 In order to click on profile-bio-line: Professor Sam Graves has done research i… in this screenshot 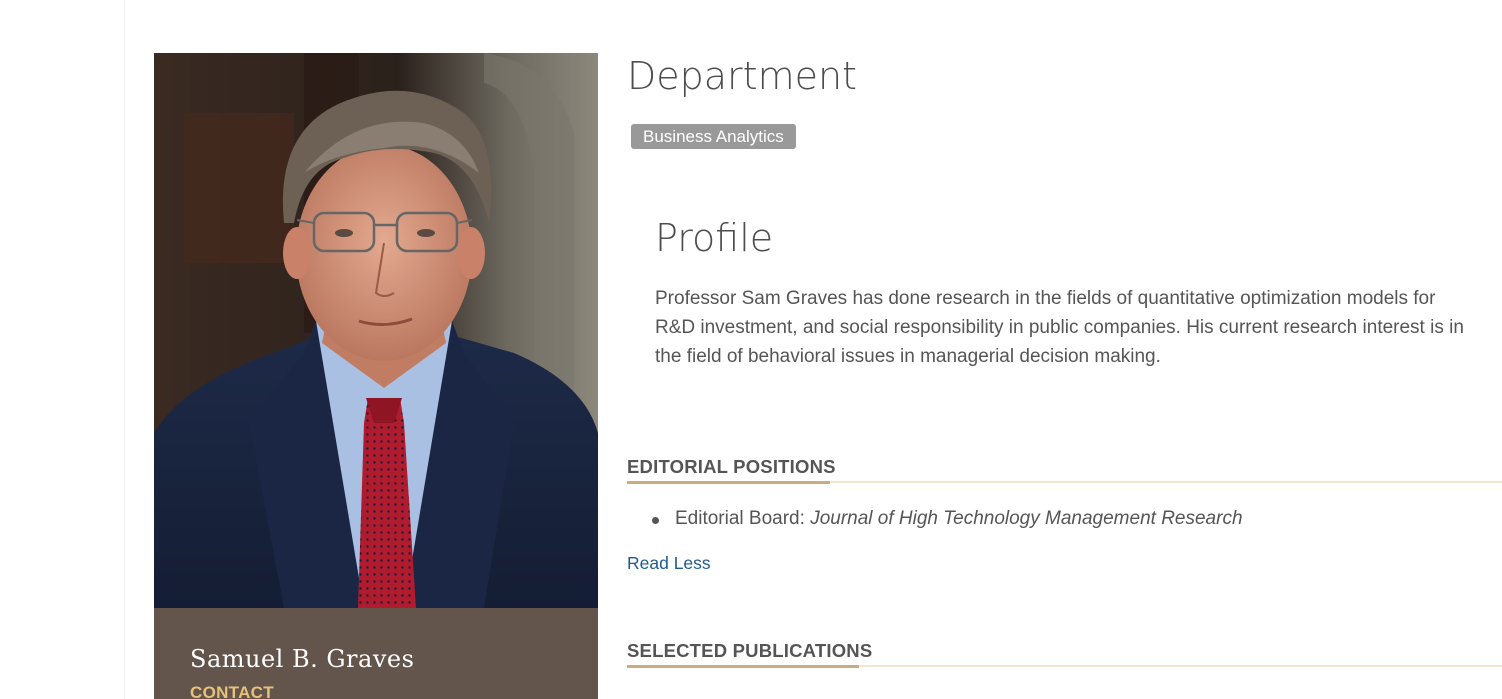, I will do `click(1045, 298)`.